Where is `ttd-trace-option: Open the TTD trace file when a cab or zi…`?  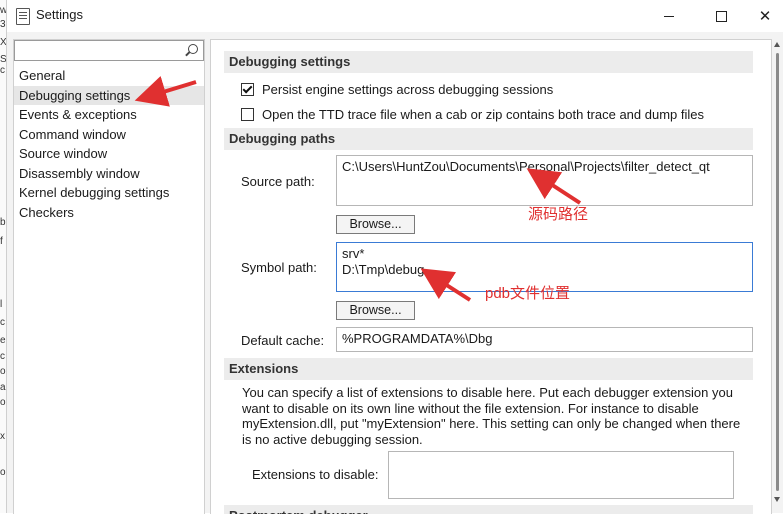
ttd-trace-option: Open the TTD trace file when a cab or zi… is located at coordinates (472, 114).